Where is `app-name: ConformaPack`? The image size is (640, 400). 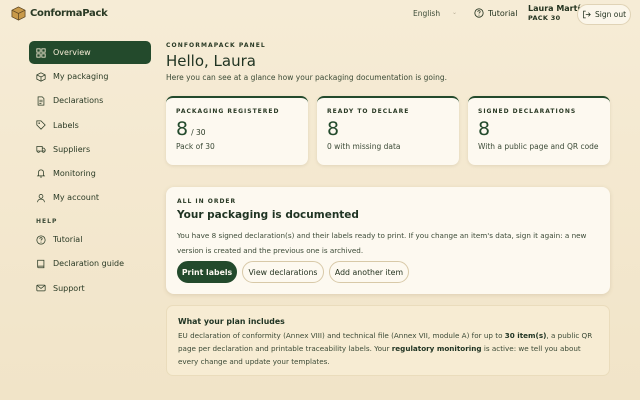
app-name: ConformaPack is located at coordinates (69, 13).